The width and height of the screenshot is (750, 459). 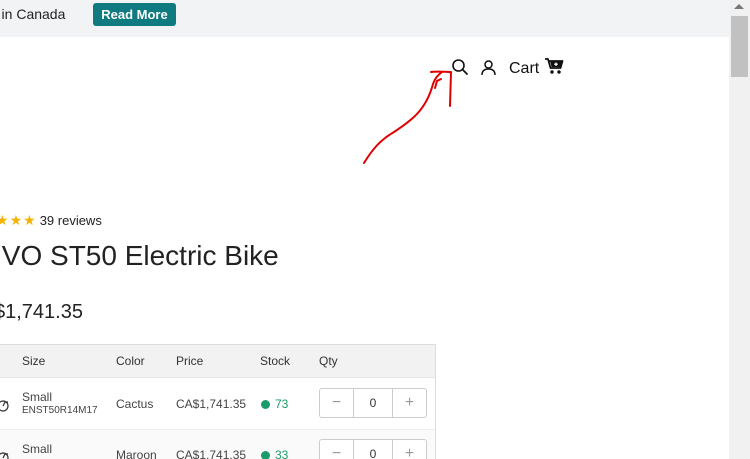 I want to click on variant-sku: ENST50R14M17, so click(x=60, y=410).